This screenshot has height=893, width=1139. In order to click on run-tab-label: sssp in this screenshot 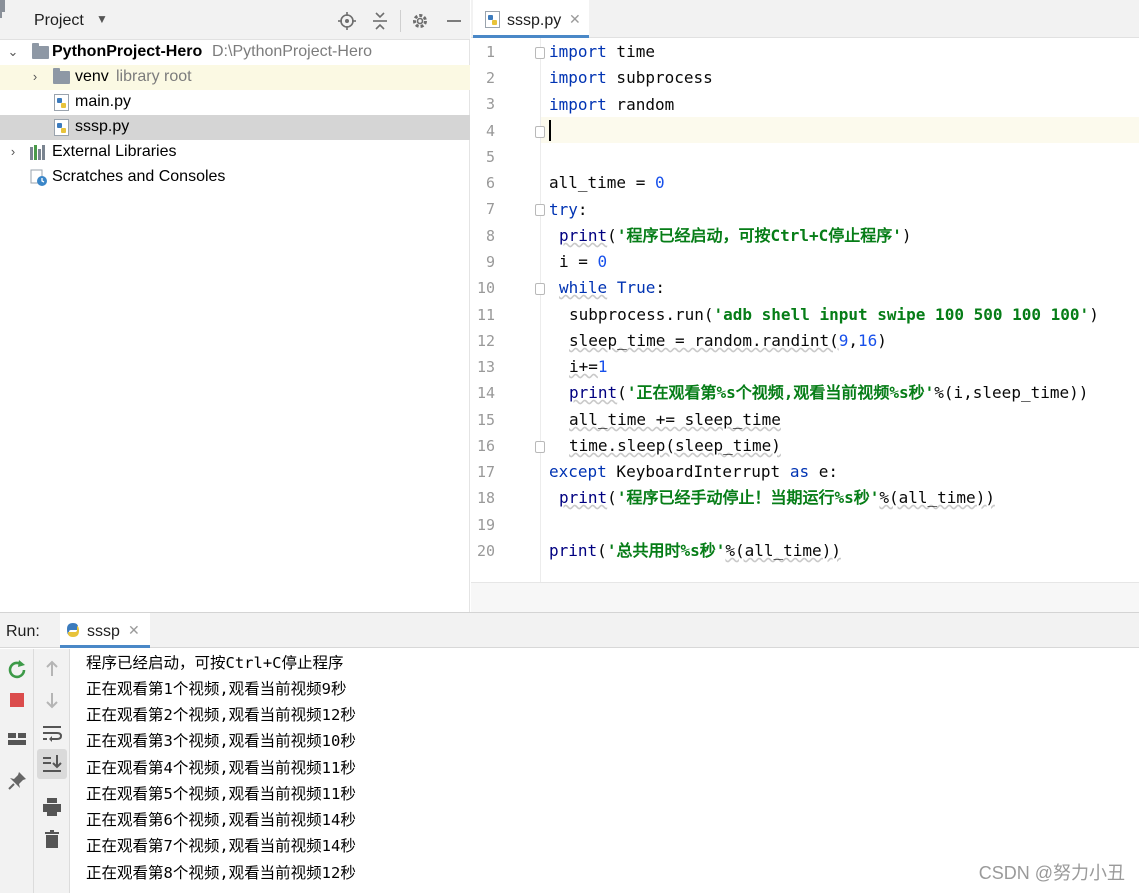, I will do `click(103, 631)`.